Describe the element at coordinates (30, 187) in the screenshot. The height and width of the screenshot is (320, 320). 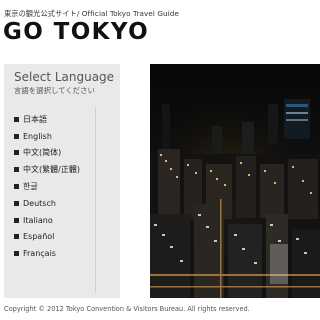
I see `language-label: 한글` at that location.